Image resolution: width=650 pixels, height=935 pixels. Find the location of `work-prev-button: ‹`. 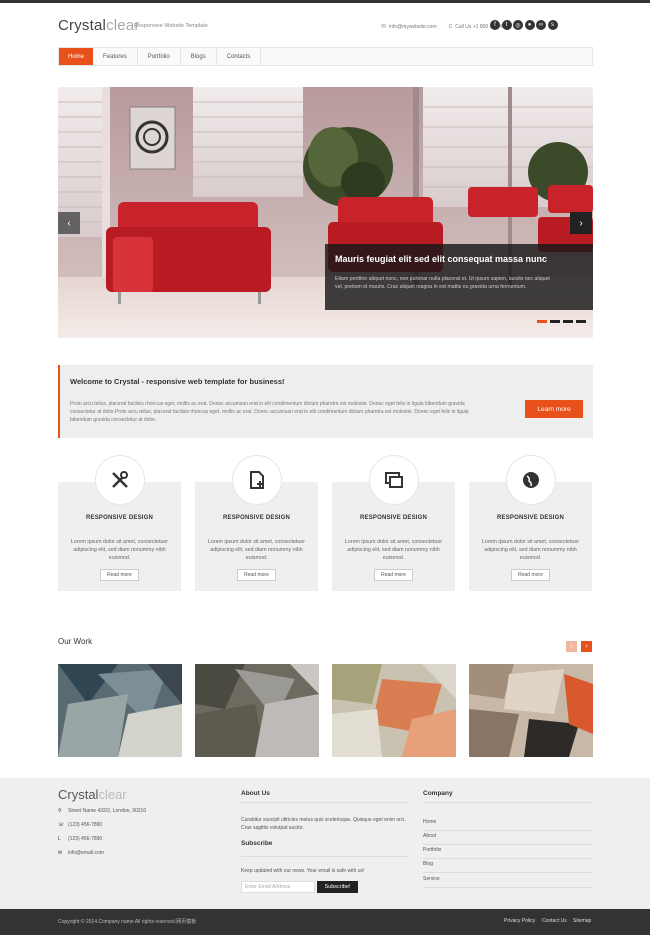

work-prev-button: ‹ is located at coordinates (571, 646).